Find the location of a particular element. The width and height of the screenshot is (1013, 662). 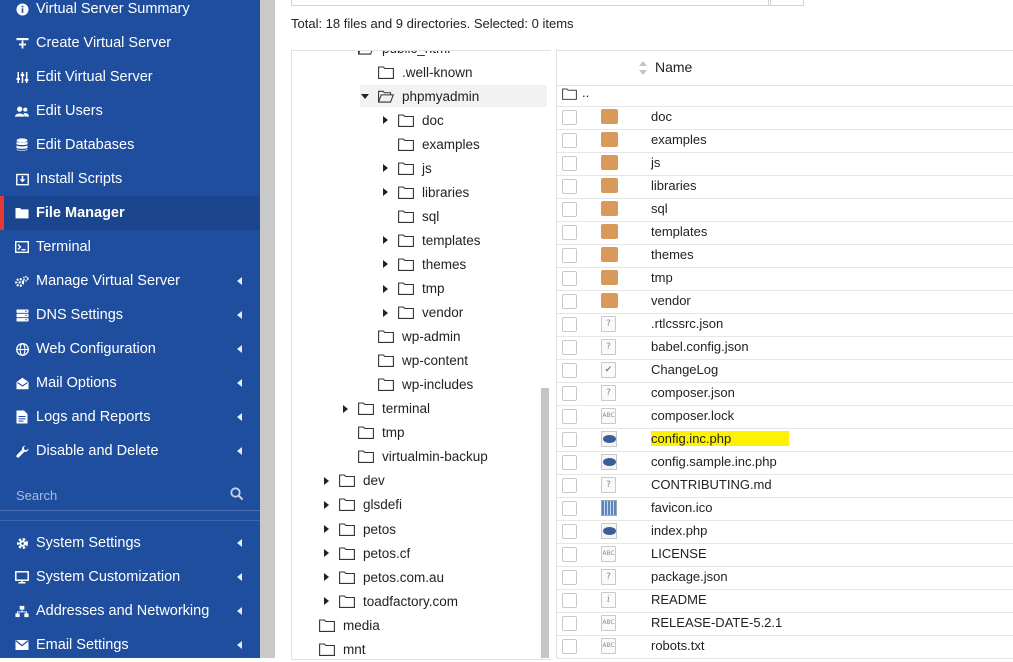

file-row: templates is located at coordinates (785, 233).